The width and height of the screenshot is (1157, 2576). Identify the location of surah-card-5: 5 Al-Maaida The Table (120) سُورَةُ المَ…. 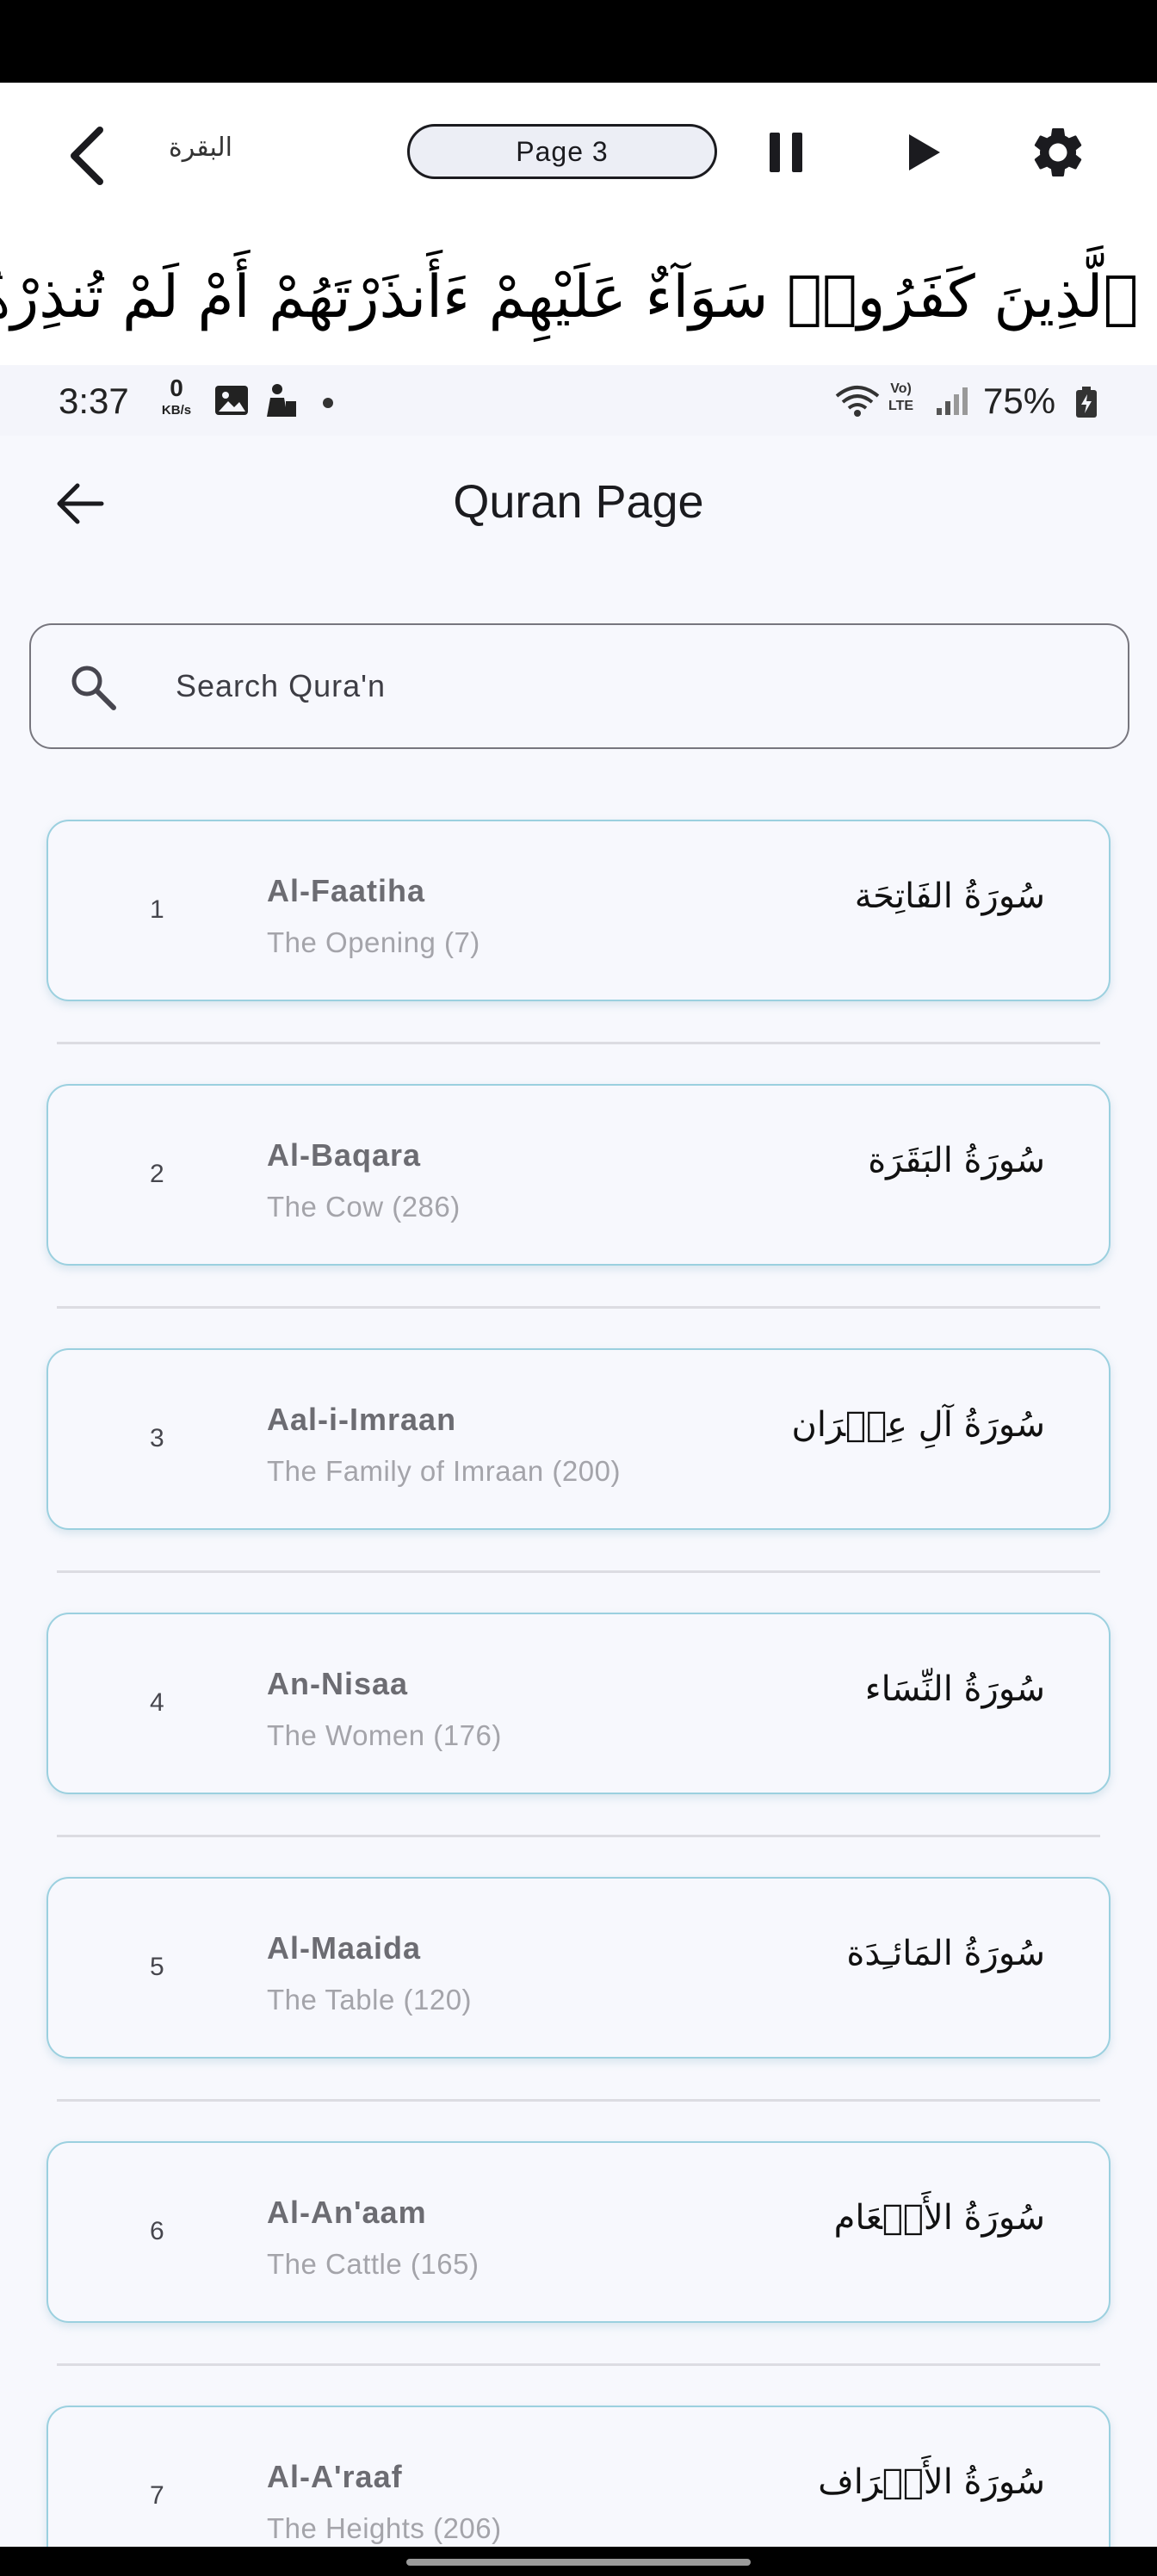
(579, 1968).